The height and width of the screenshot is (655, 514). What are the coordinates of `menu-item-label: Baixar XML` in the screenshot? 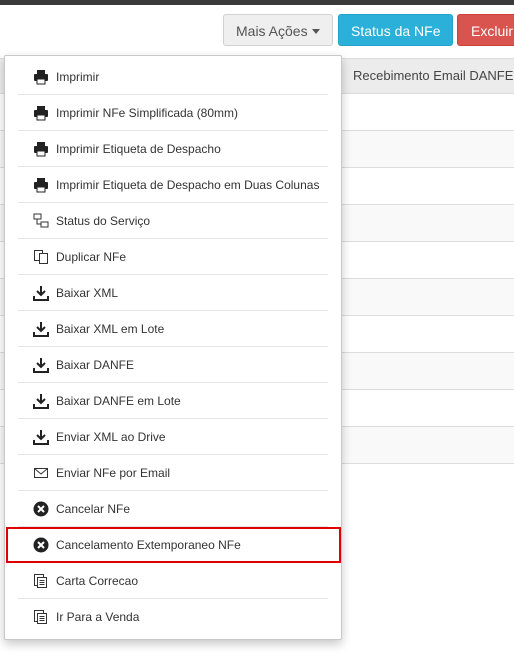 It's located at (87, 292).